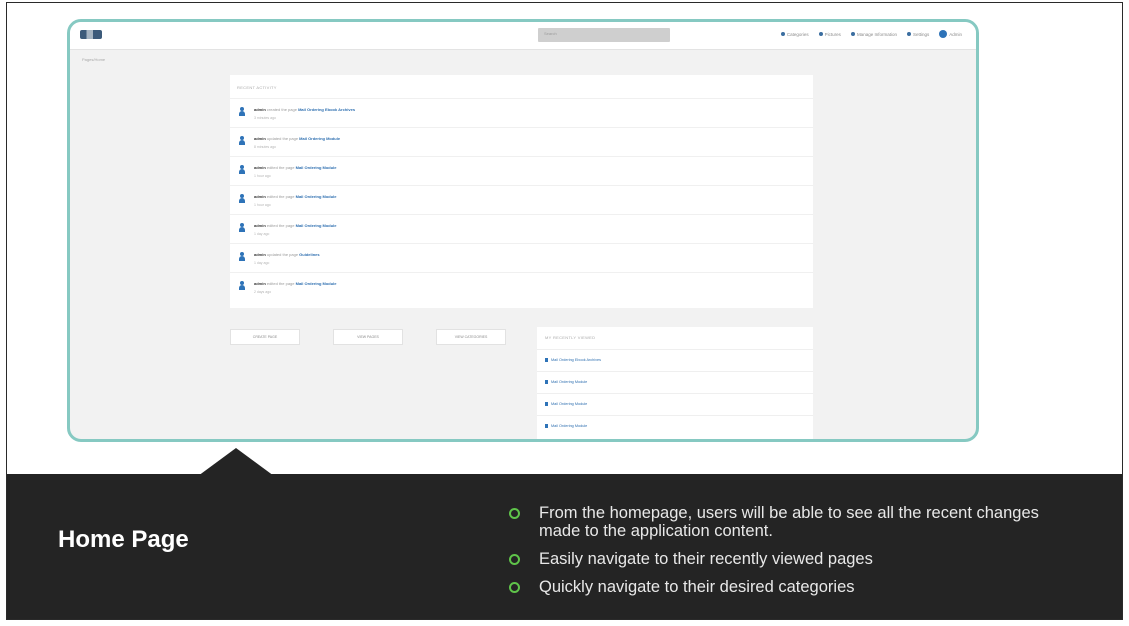 The image size is (1129, 626). Describe the element at coordinates (93, 59) in the screenshot. I see `breadcrumb: Pages/Home` at that location.